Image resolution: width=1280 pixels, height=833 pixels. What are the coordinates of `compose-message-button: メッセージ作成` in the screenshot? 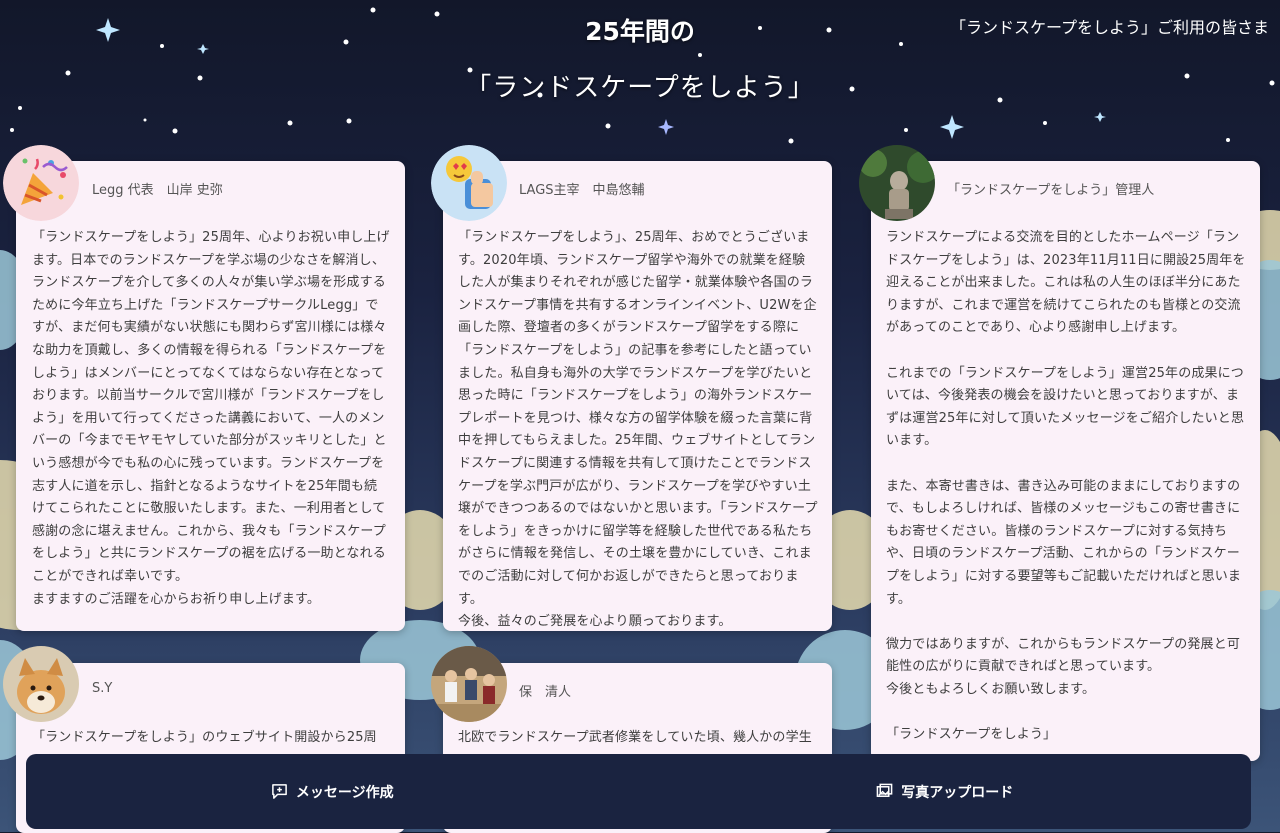 It's located at (332, 791).